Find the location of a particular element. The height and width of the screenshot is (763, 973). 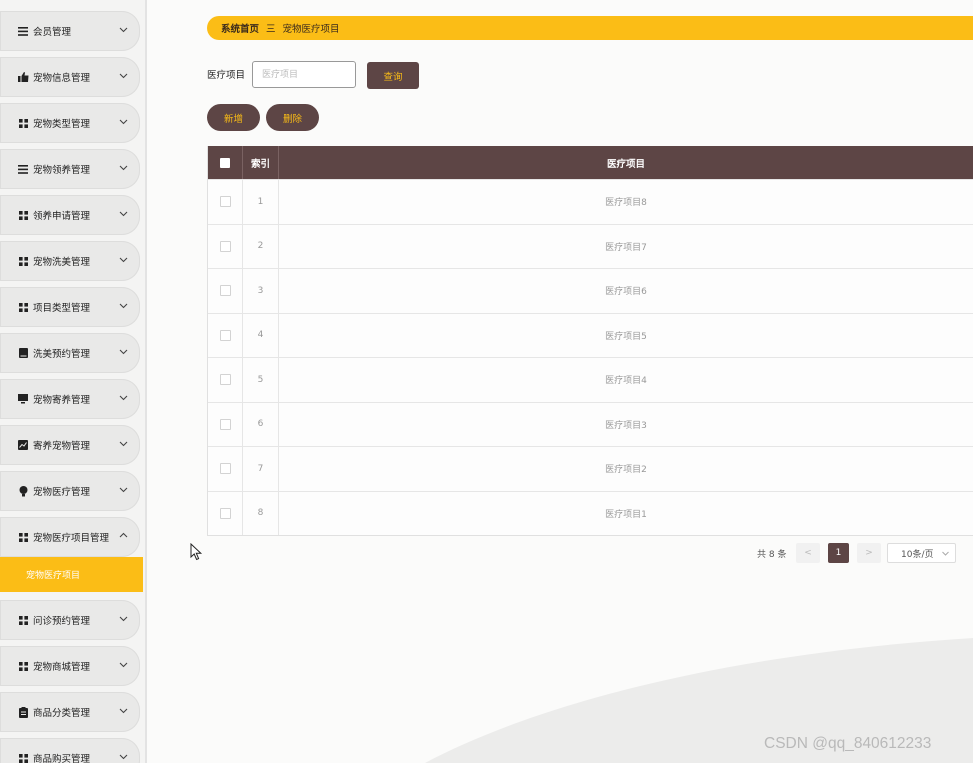

header-index: 索引 is located at coordinates (261, 162).